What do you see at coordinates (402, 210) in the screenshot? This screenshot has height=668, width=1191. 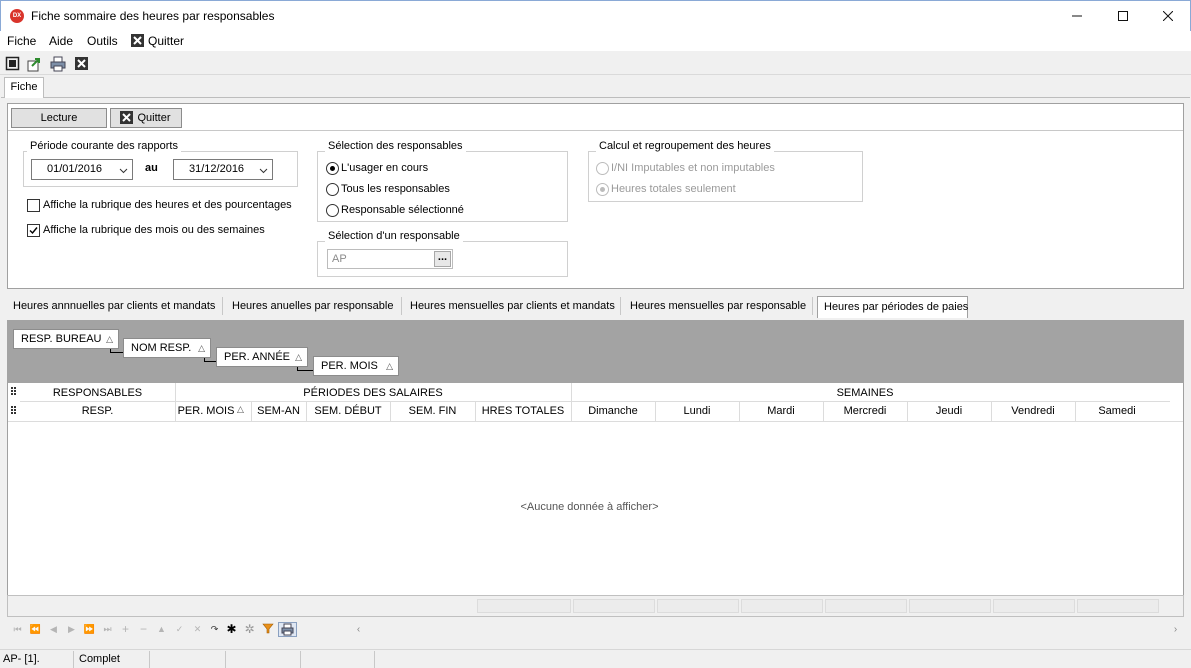 I see `selected-responsable-label: Responsable sélectionné` at bounding box center [402, 210].